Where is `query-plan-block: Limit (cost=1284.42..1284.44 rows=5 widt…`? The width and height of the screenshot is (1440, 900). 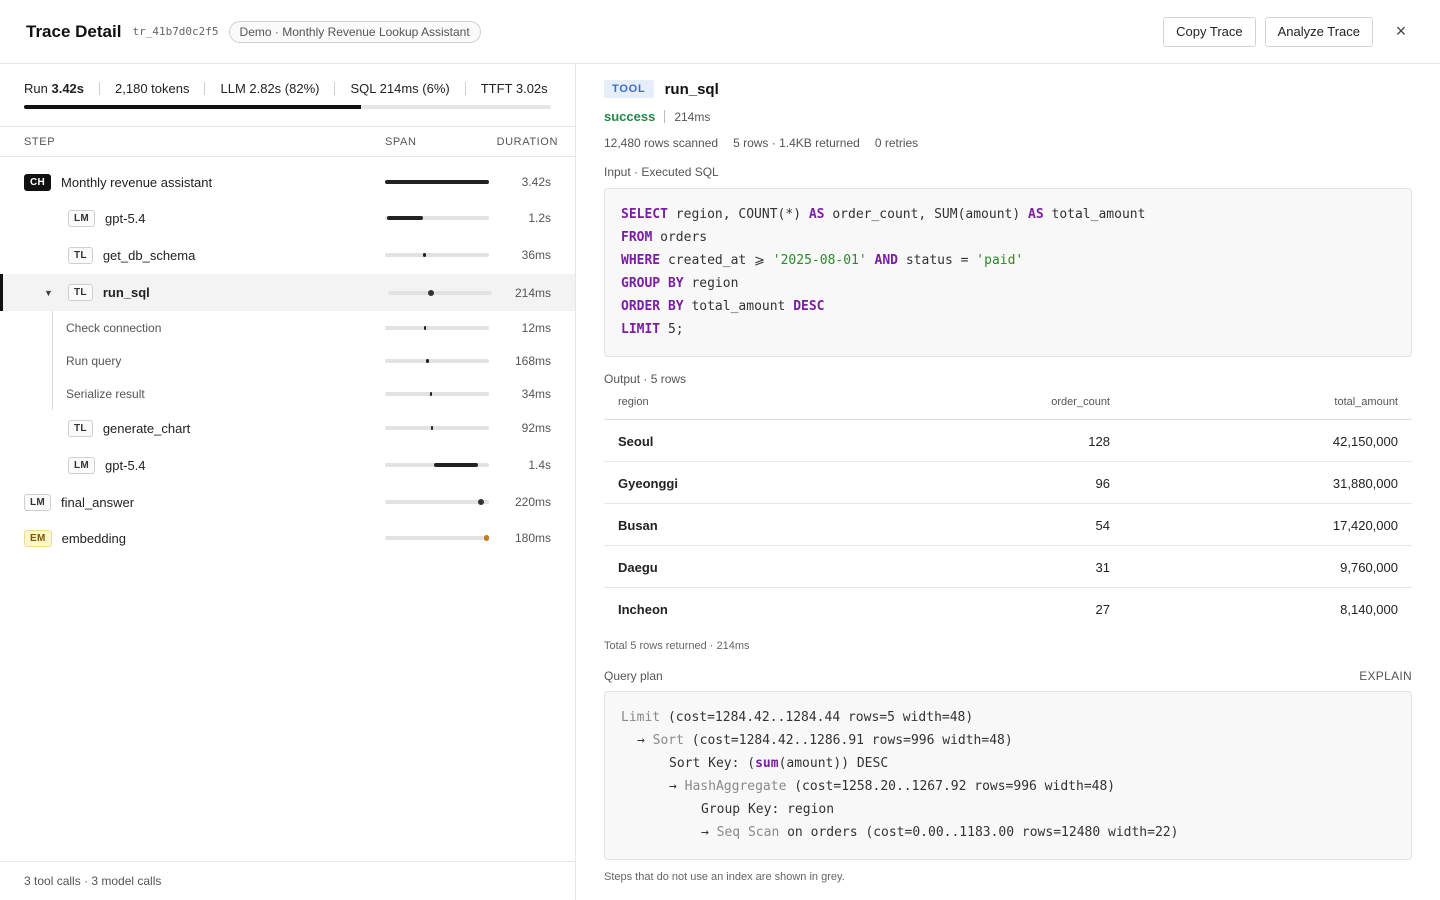
query-plan-block: Limit (cost=1284.42..1284.44 rows=5 widt… is located at coordinates (1008, 775).